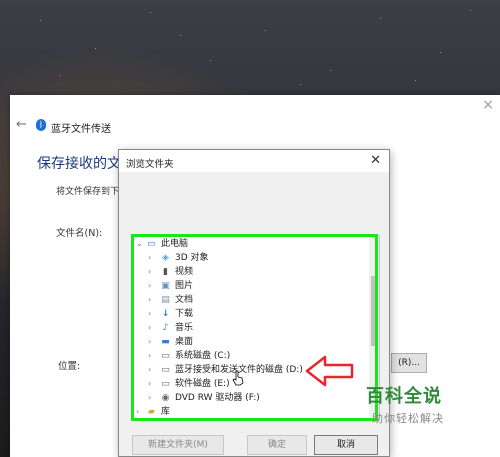 The height and width of the screenshot is (457, 500). I want to click on desktop-icon: ▬, so click(165, 342).